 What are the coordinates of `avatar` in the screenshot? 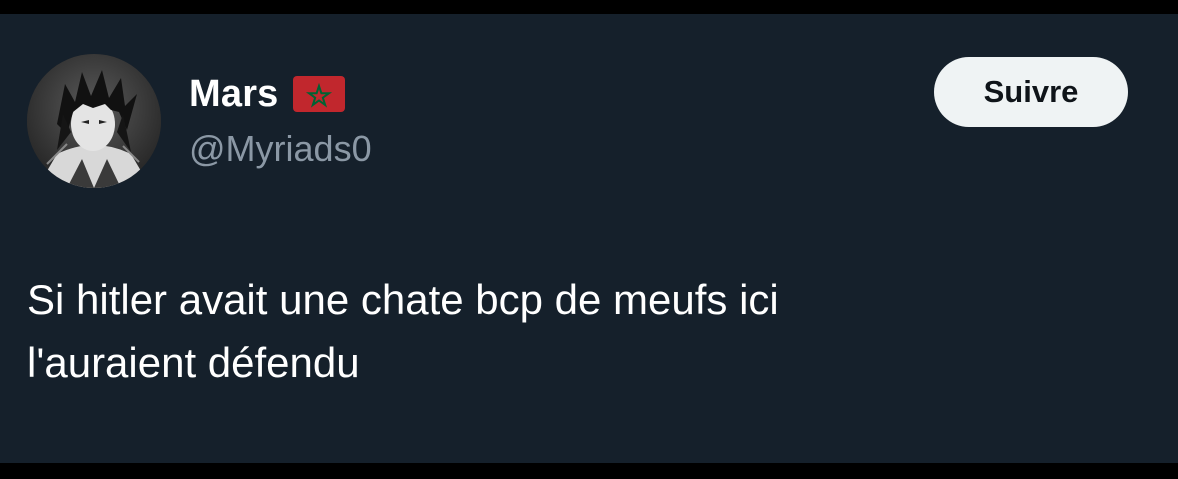 It's located at (94, 121).